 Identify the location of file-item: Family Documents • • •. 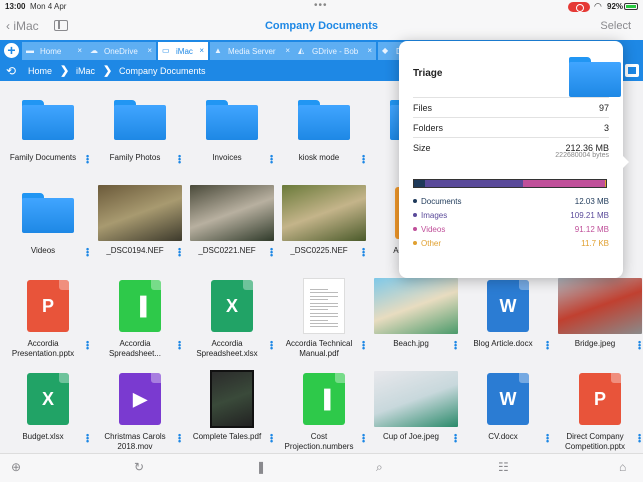
(48, 135).